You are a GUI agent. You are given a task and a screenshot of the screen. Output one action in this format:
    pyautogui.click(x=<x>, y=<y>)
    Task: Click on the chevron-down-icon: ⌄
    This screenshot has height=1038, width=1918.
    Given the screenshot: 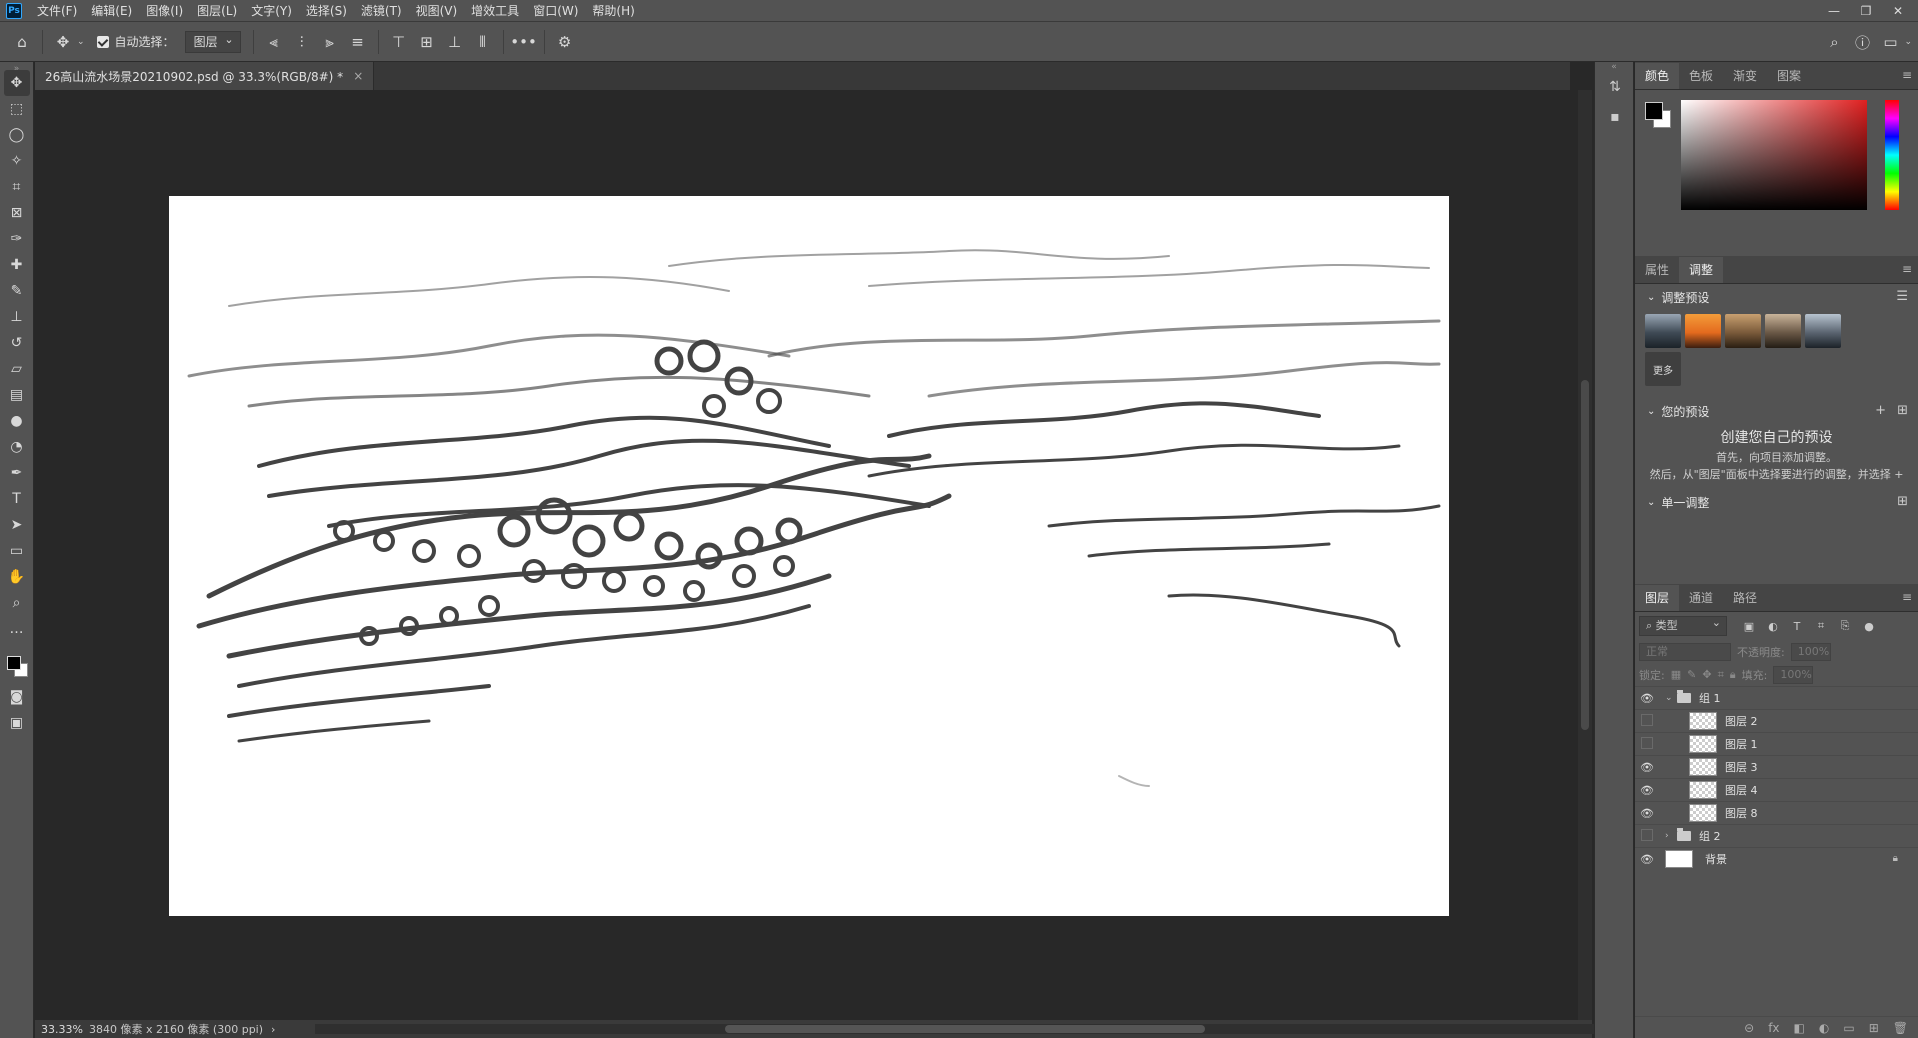 What is the action you would take?
    pyautogui.click(x=1671, y=698)
    